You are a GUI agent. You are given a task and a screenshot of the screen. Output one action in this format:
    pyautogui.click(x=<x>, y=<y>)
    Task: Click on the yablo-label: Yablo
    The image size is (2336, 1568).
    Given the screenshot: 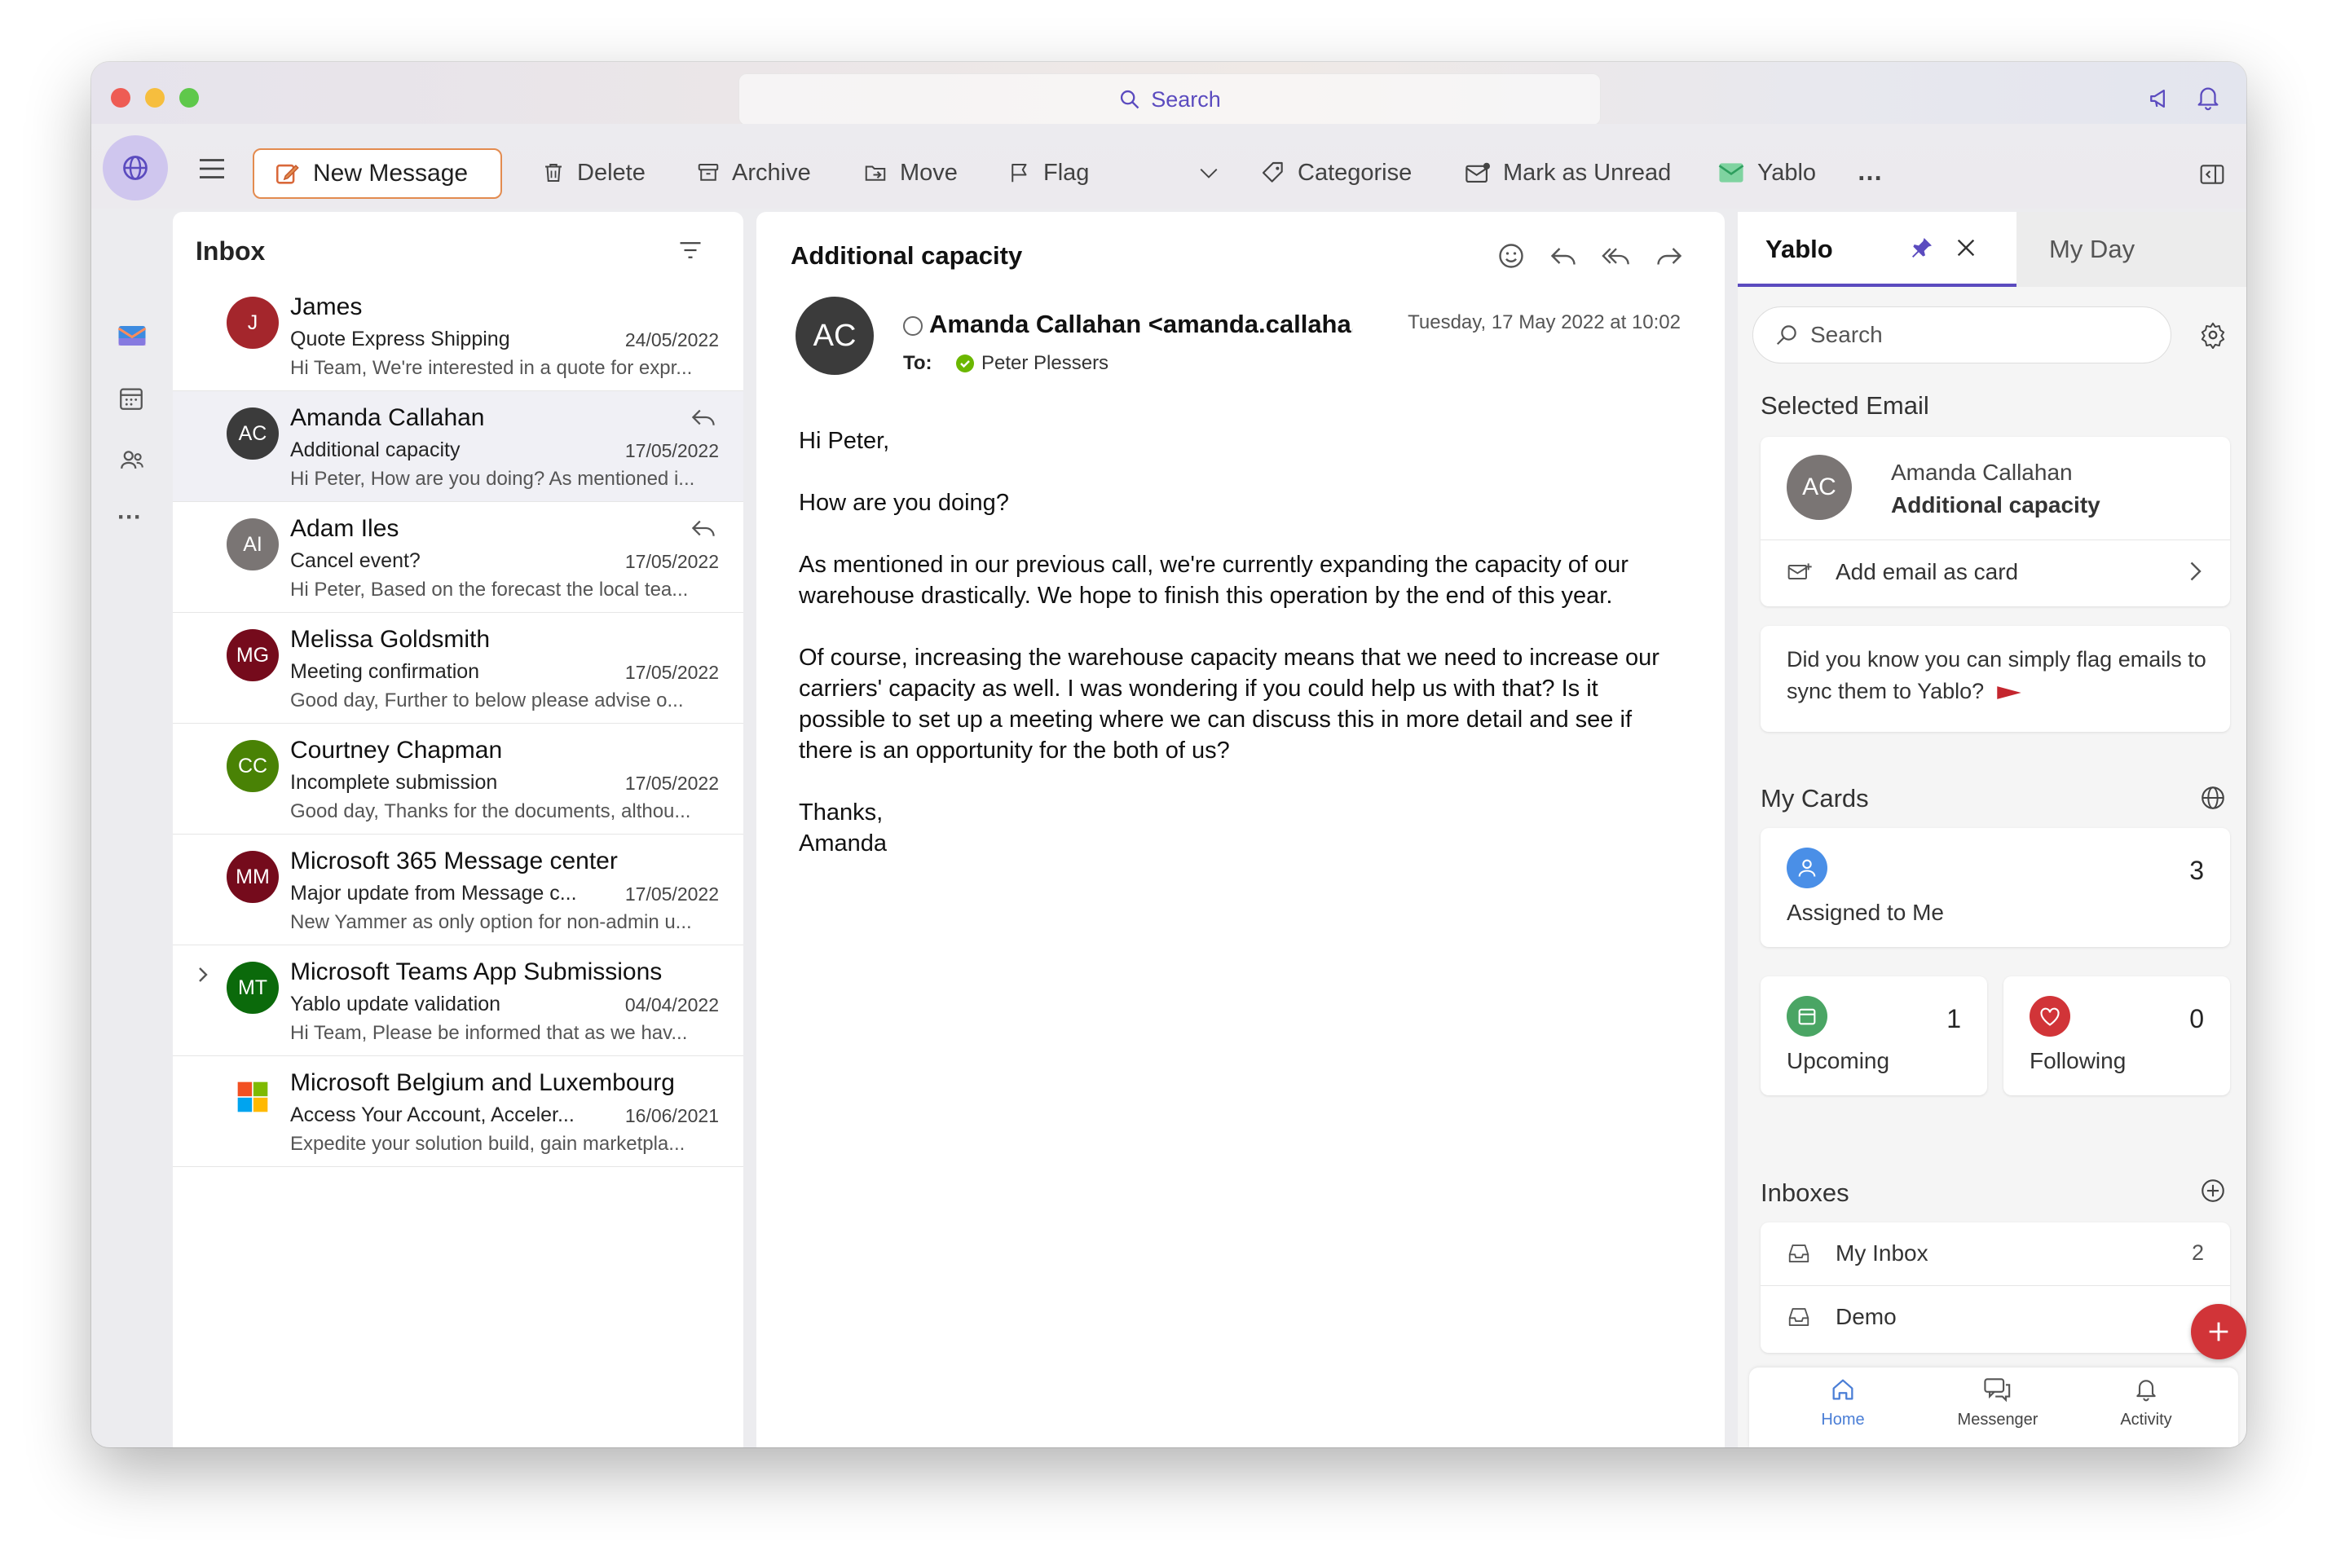 What is the action you would take?
    pyautogui.click(x=1787, y=172)
    